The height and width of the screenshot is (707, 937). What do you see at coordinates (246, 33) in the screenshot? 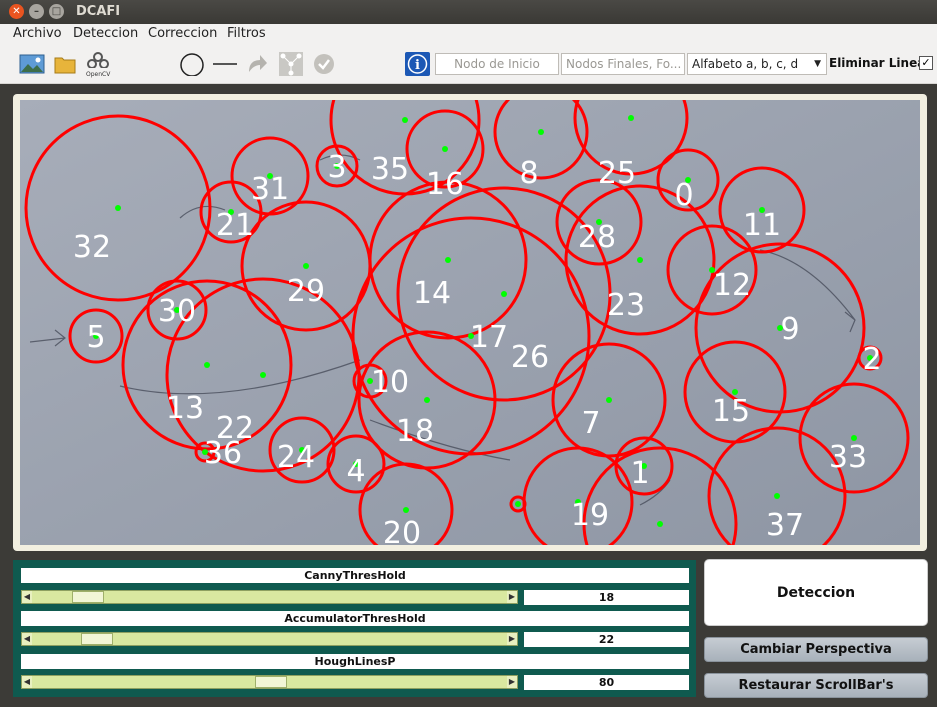
I see `menu-filtros: Filtros` at bounding box center [246, 33].